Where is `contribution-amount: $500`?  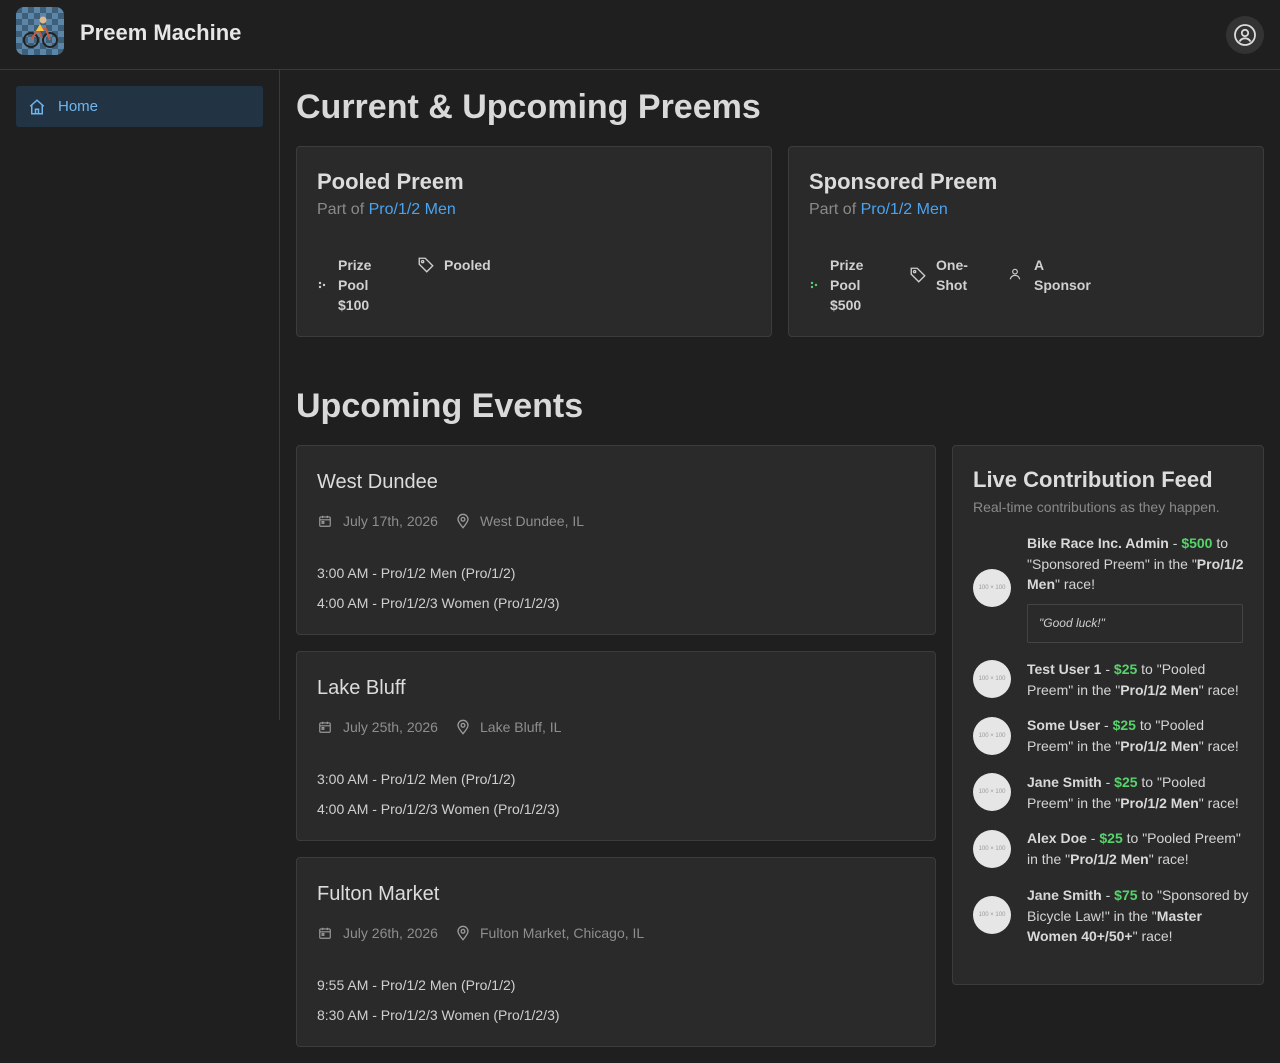
contribution-amount: $500 is located at coordinates (1197, 543).